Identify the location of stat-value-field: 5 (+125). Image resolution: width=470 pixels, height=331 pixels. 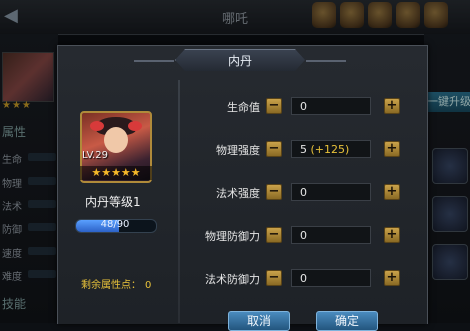
(331, 149).